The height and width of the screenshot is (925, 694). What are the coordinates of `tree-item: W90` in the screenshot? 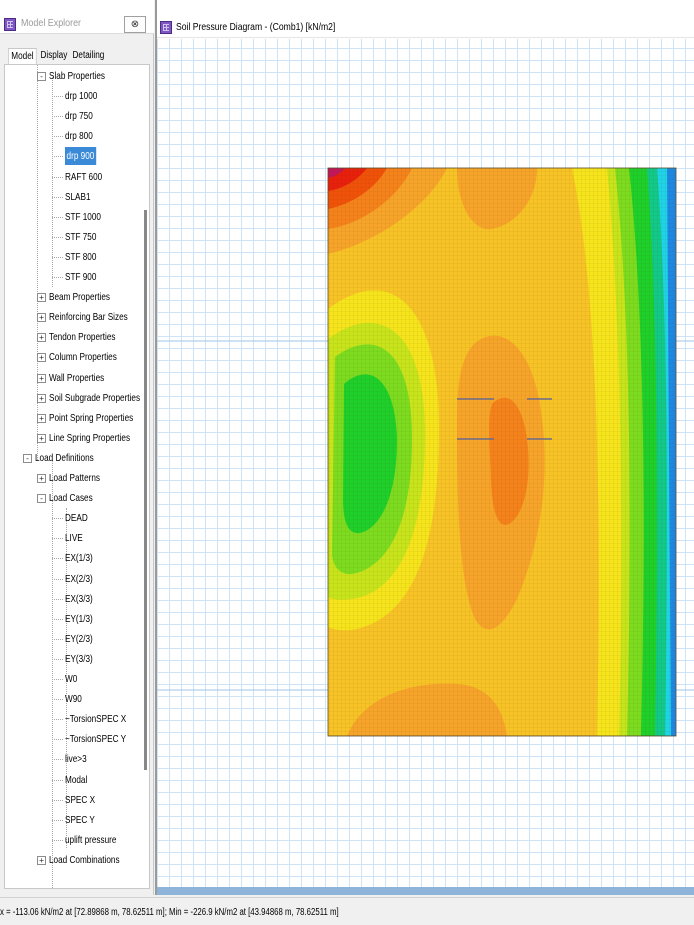 It's located at (73, 699).